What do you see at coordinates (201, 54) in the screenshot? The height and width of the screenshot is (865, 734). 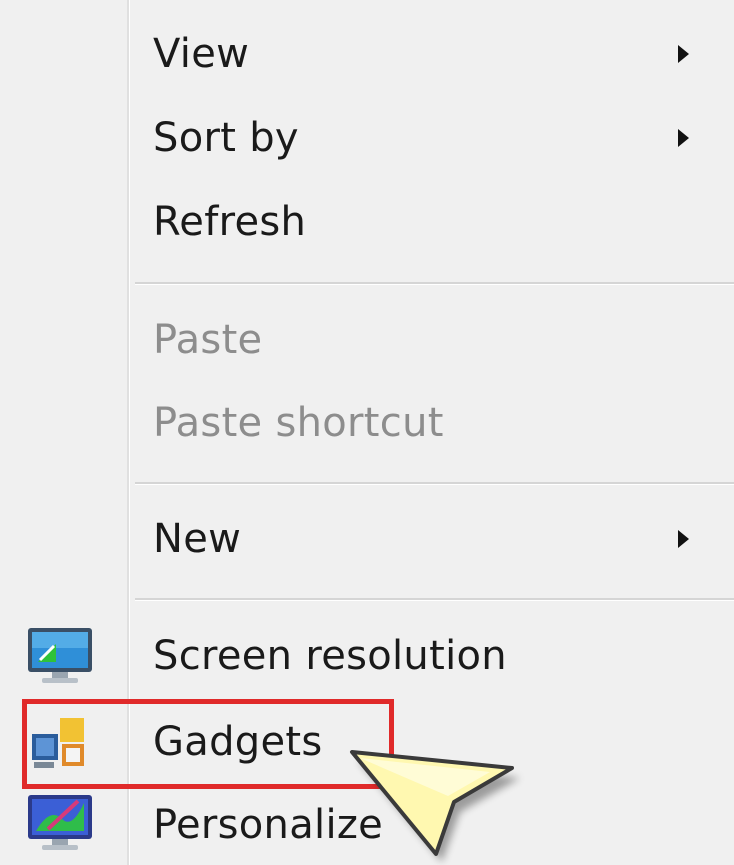 I see `menu-item-label: View` at bounding box center [201, 54].